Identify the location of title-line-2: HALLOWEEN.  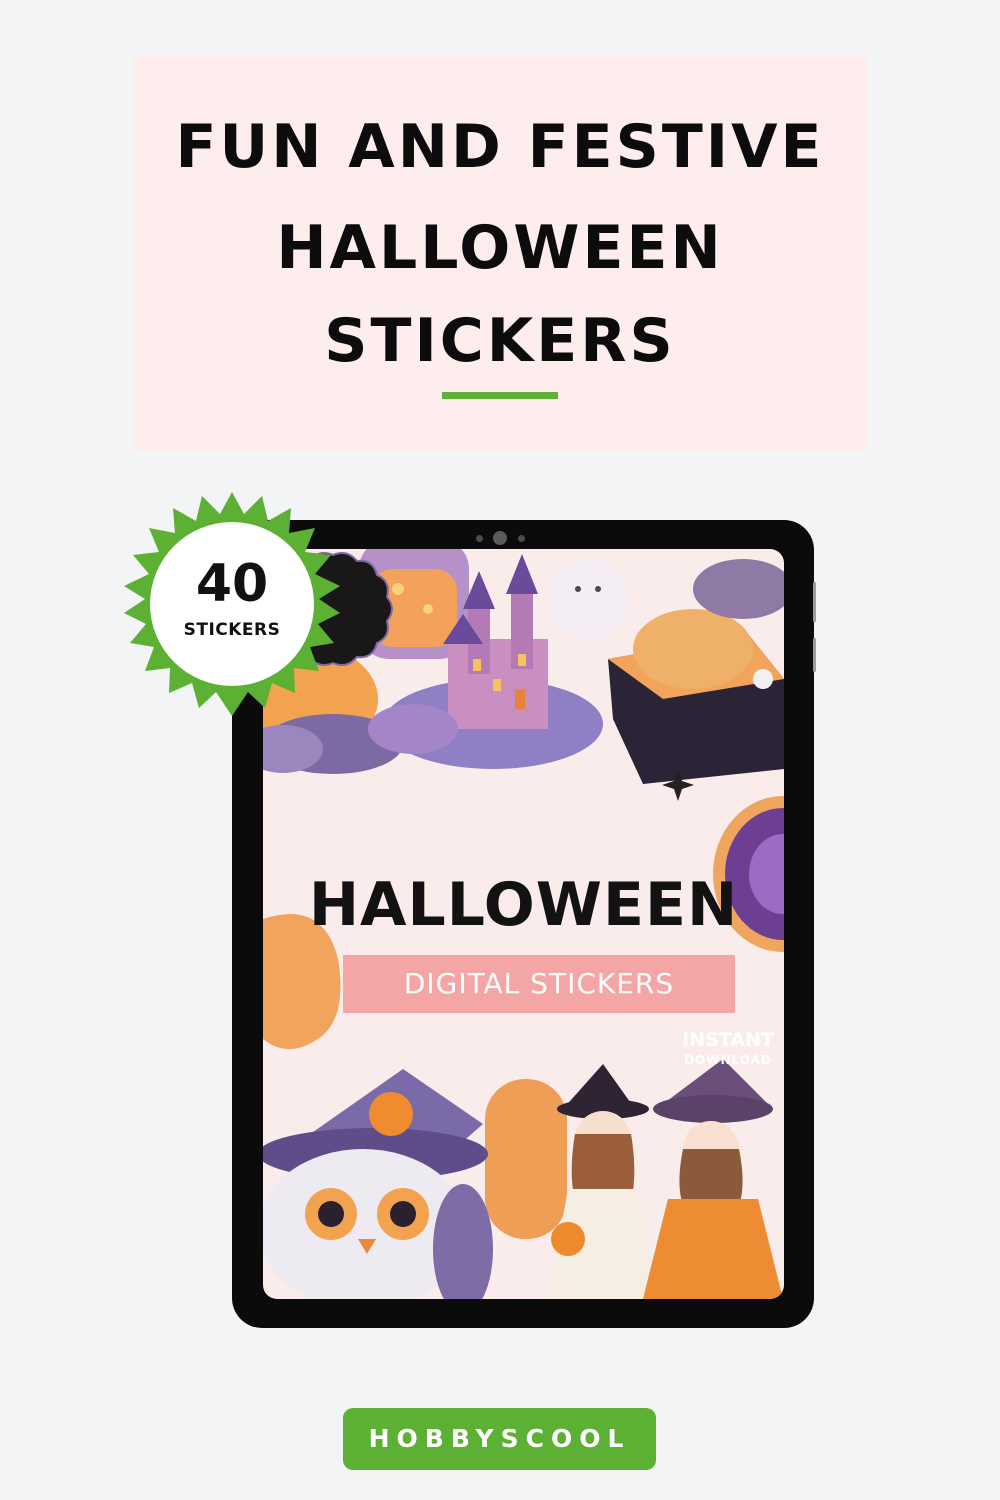
(500, 248).